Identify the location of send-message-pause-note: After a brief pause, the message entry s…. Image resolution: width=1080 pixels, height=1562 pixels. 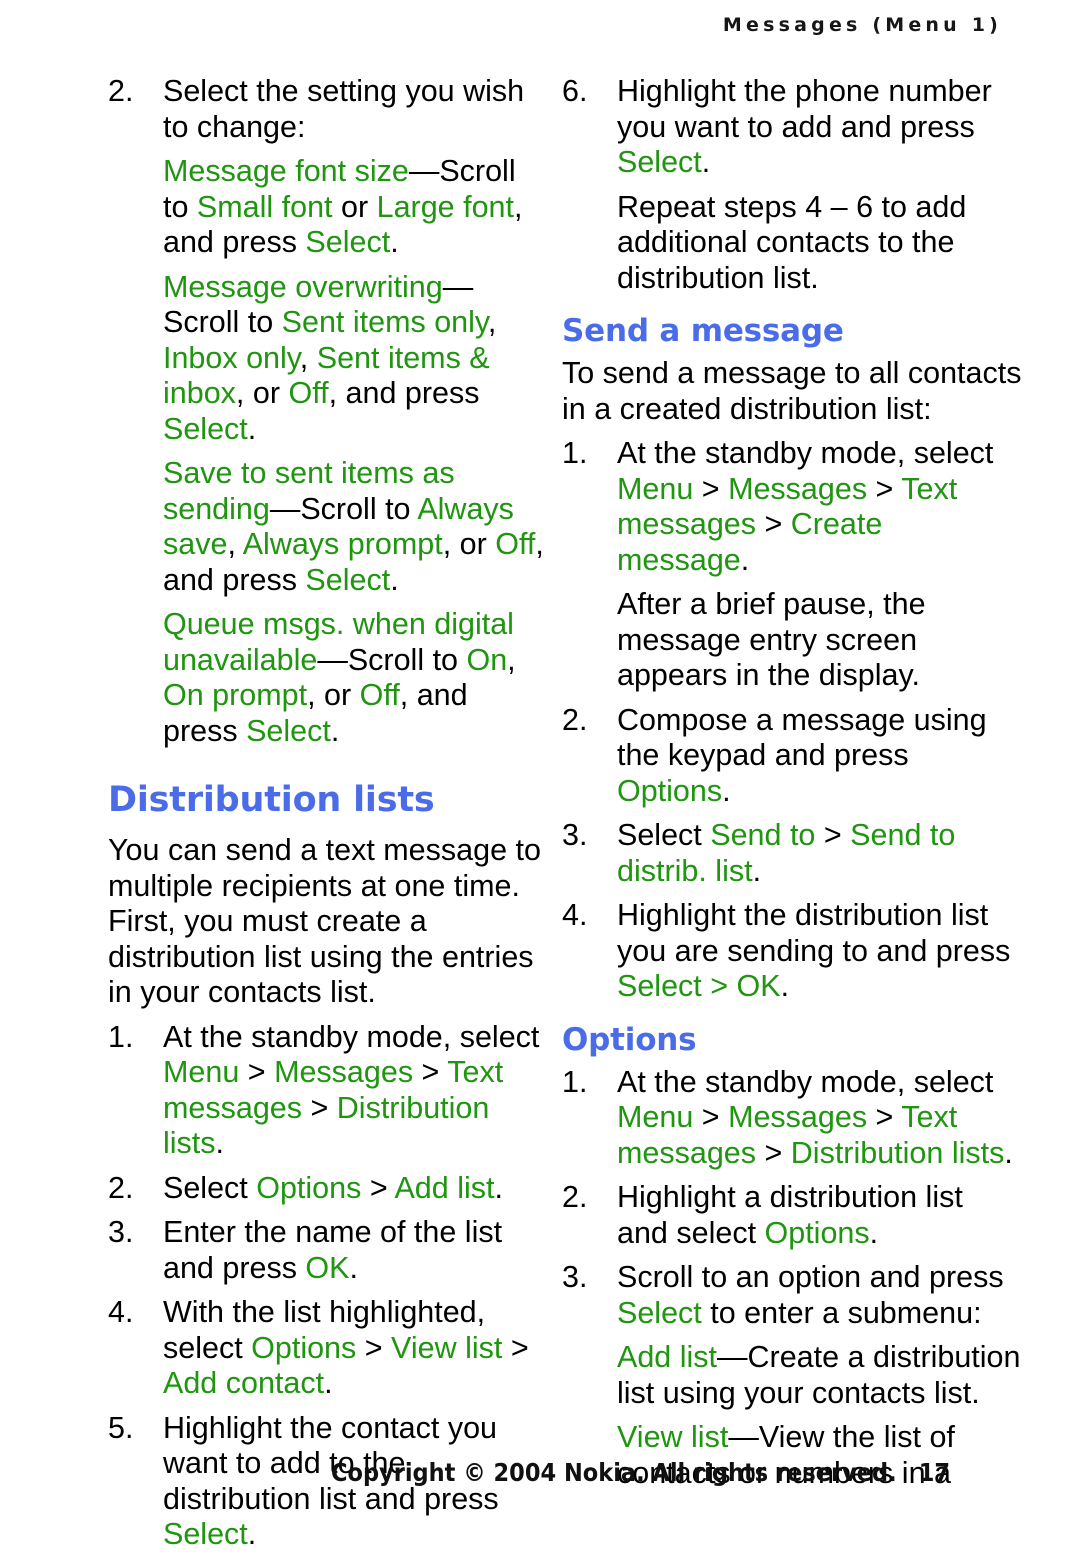
(771, 639).